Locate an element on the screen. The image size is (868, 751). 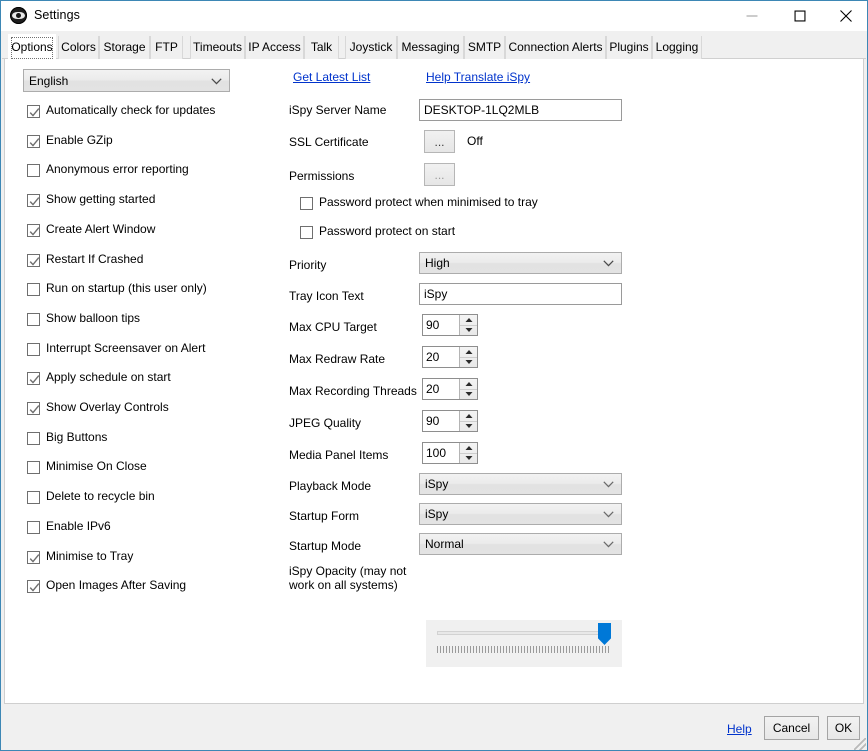
tab-label: FTP is located at coordinates (166, 47).